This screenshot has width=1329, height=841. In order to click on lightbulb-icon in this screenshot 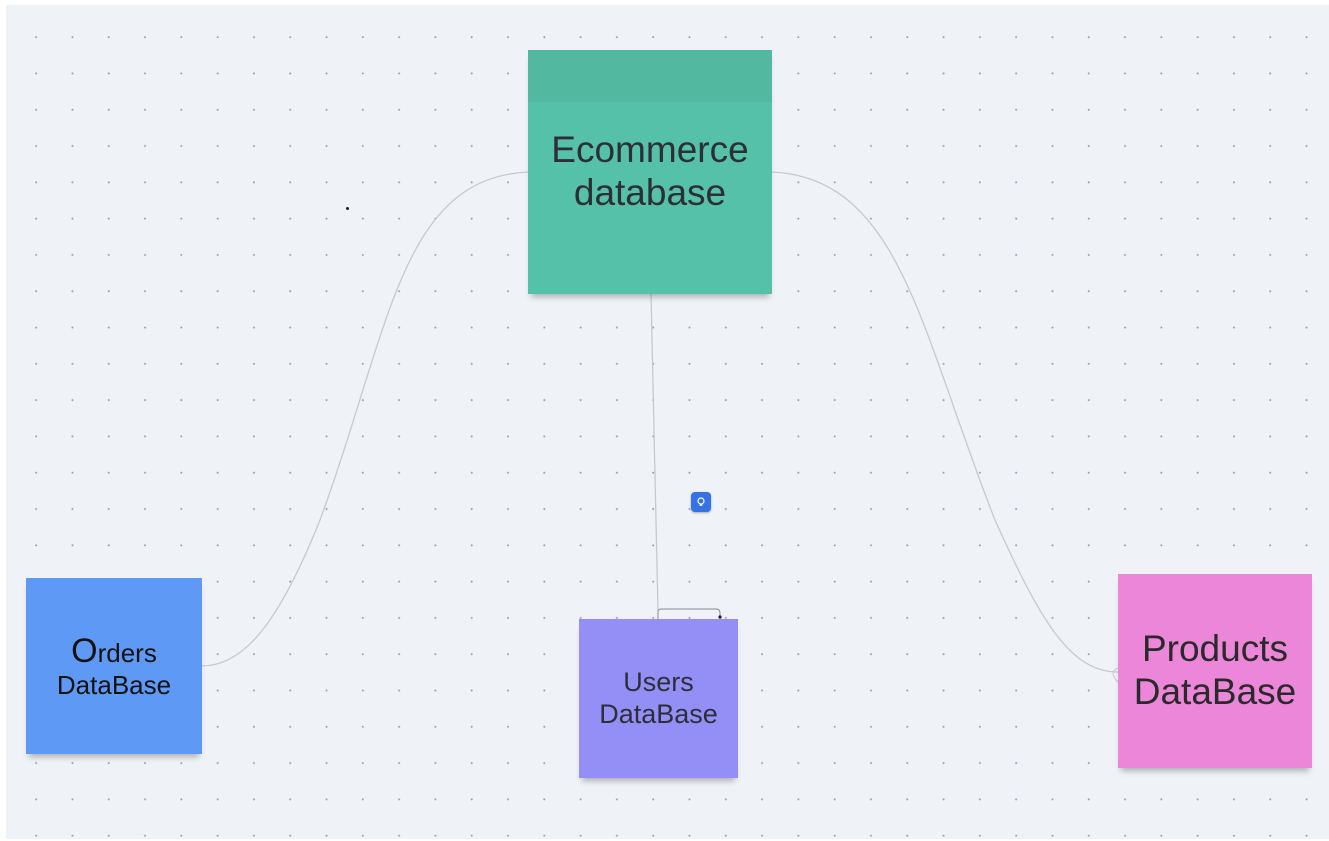, I will do `click(701, 501)`.